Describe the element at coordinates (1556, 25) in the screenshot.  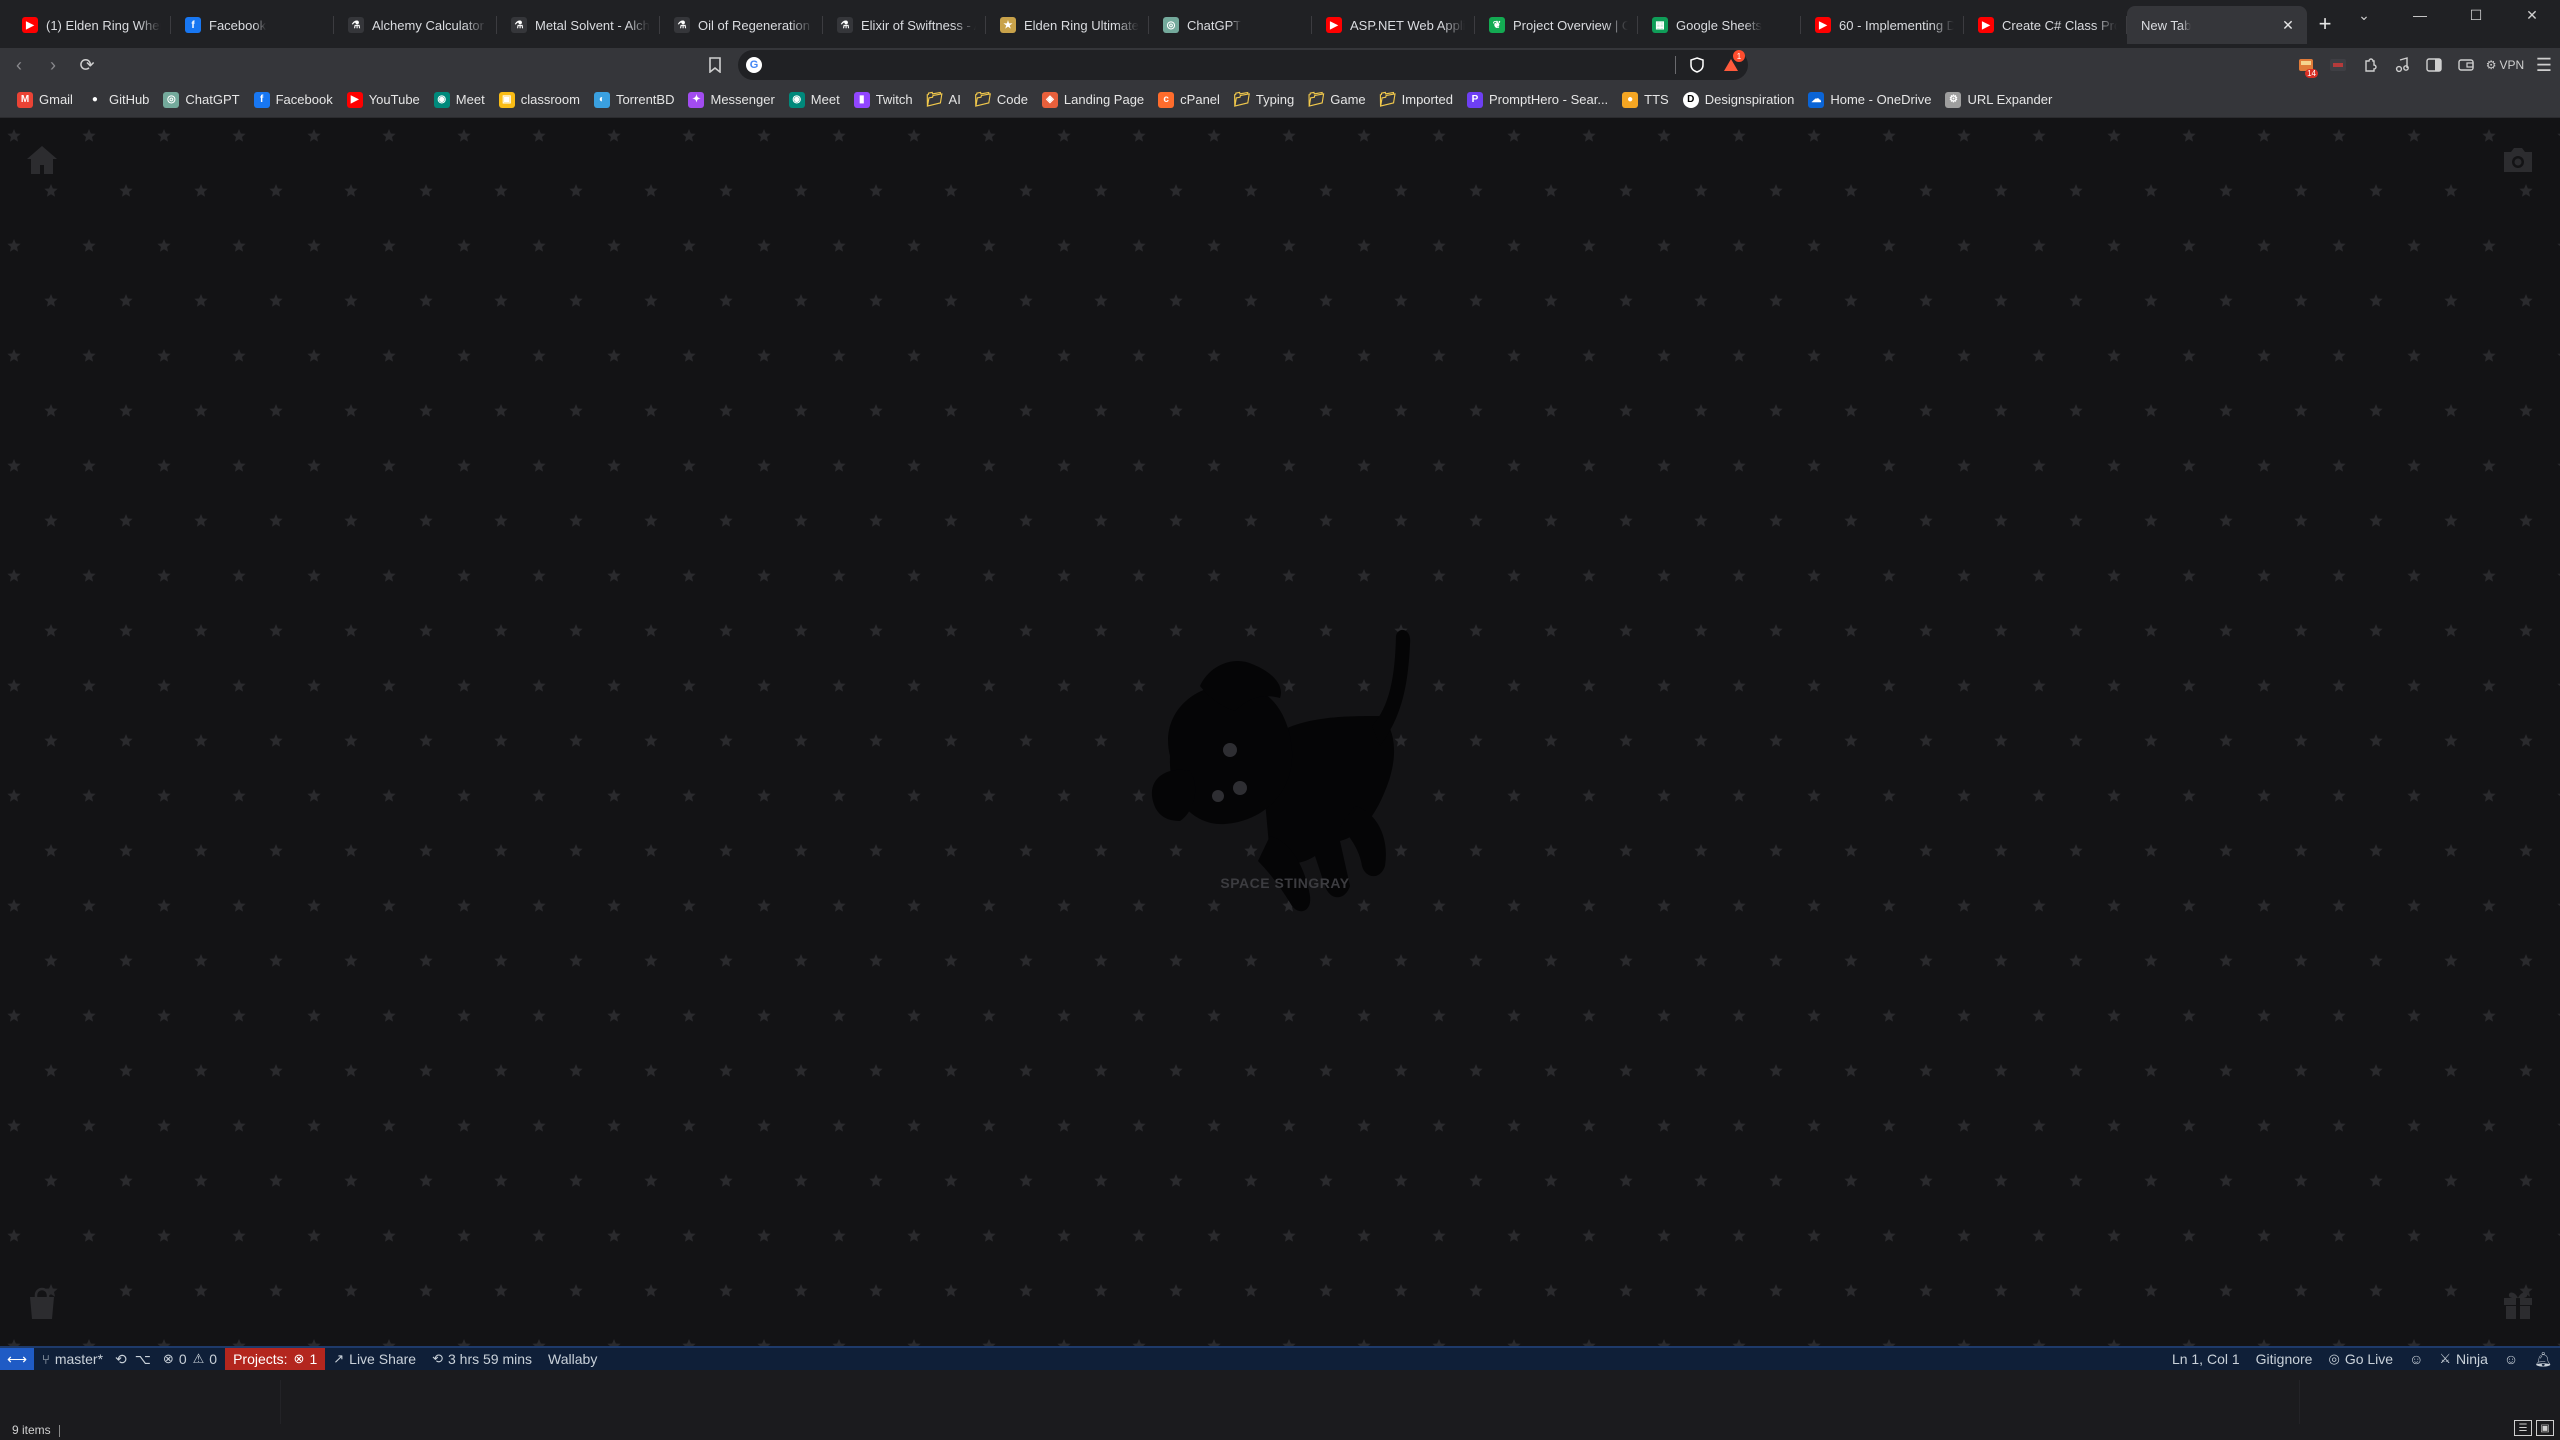
I see `tab: ❦ Project Overview | Cle` at that location.